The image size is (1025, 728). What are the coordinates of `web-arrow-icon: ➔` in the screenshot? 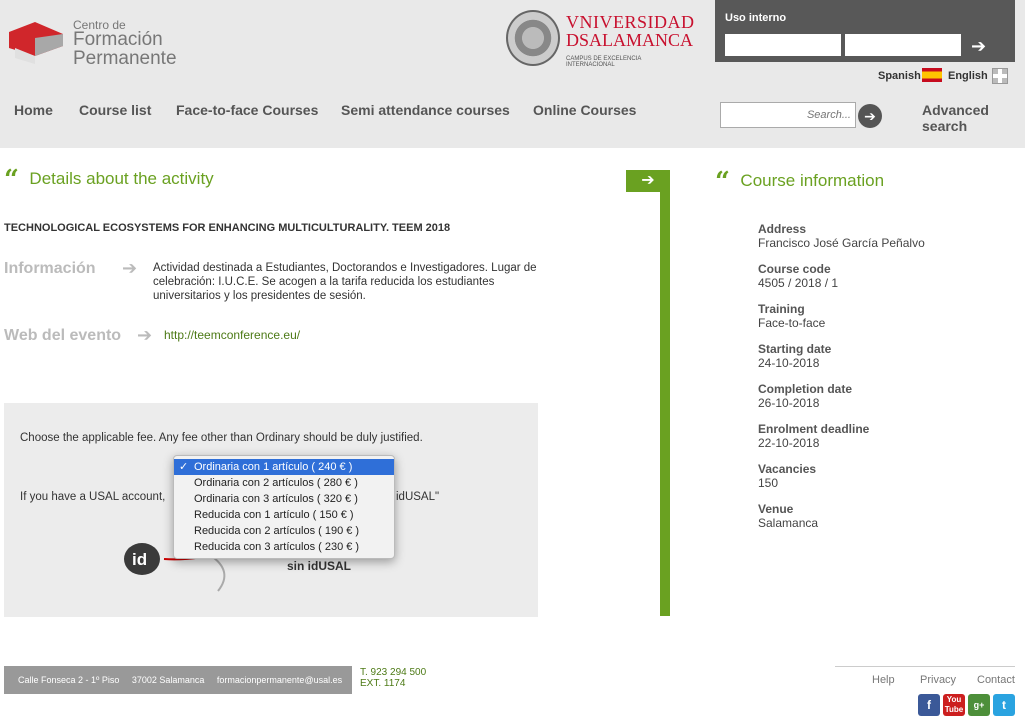 It's located at (145, 335).